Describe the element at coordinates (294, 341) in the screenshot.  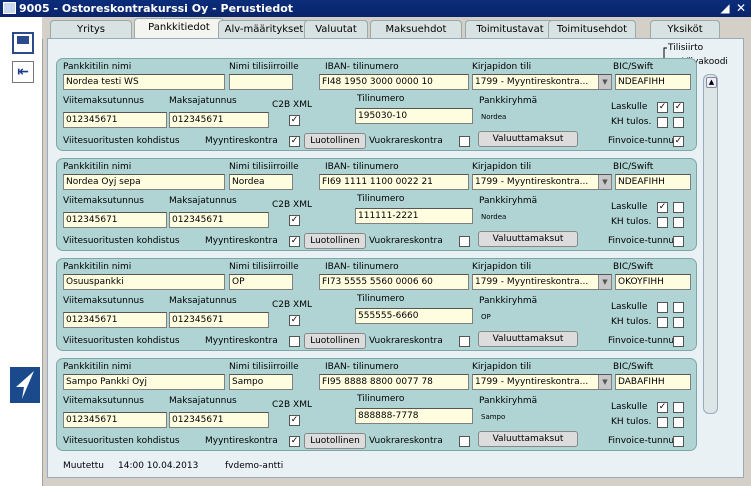
I see `myyntireskontra-checkbox` at that location.